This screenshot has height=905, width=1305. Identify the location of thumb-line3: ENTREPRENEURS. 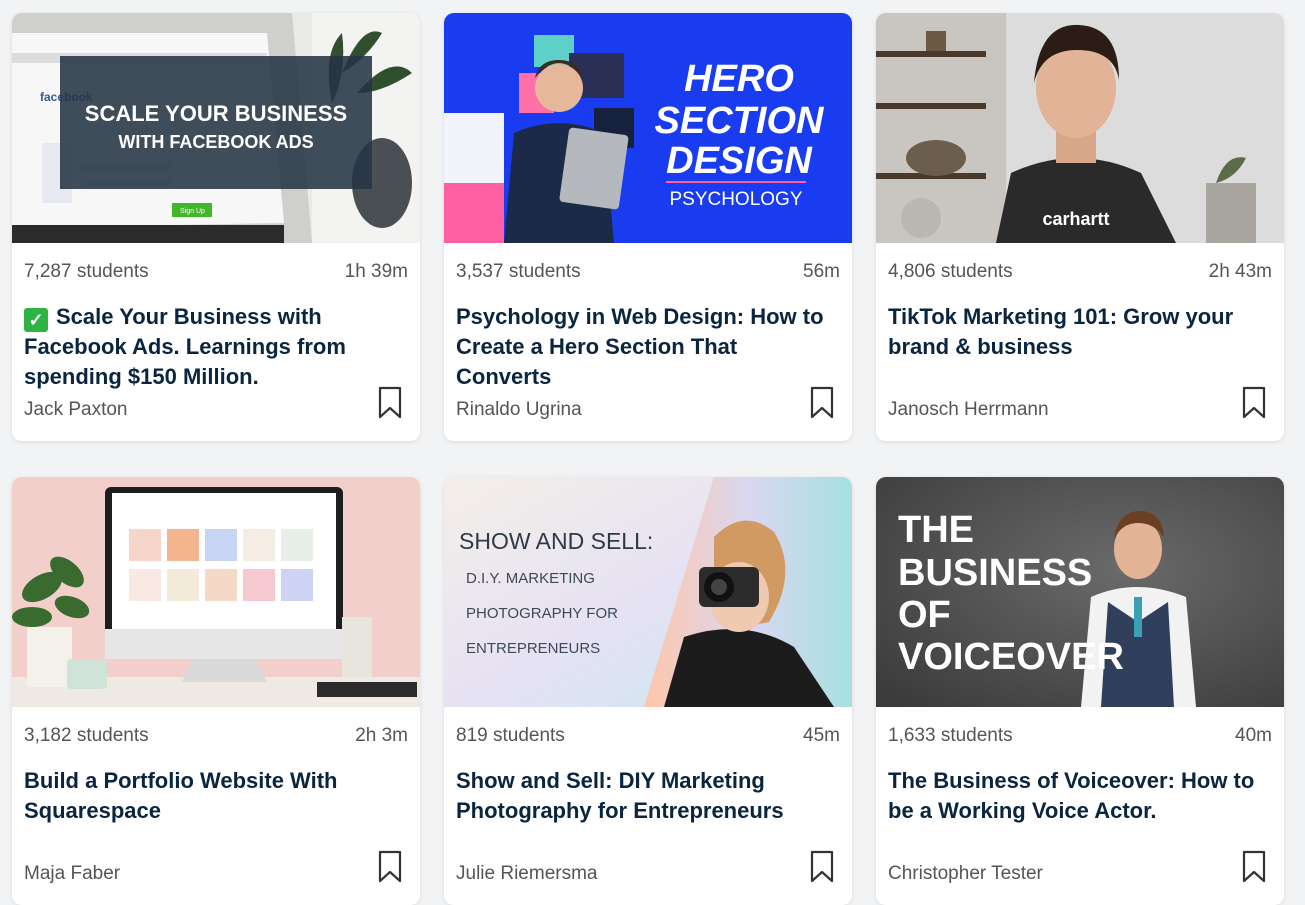
(533, 648).